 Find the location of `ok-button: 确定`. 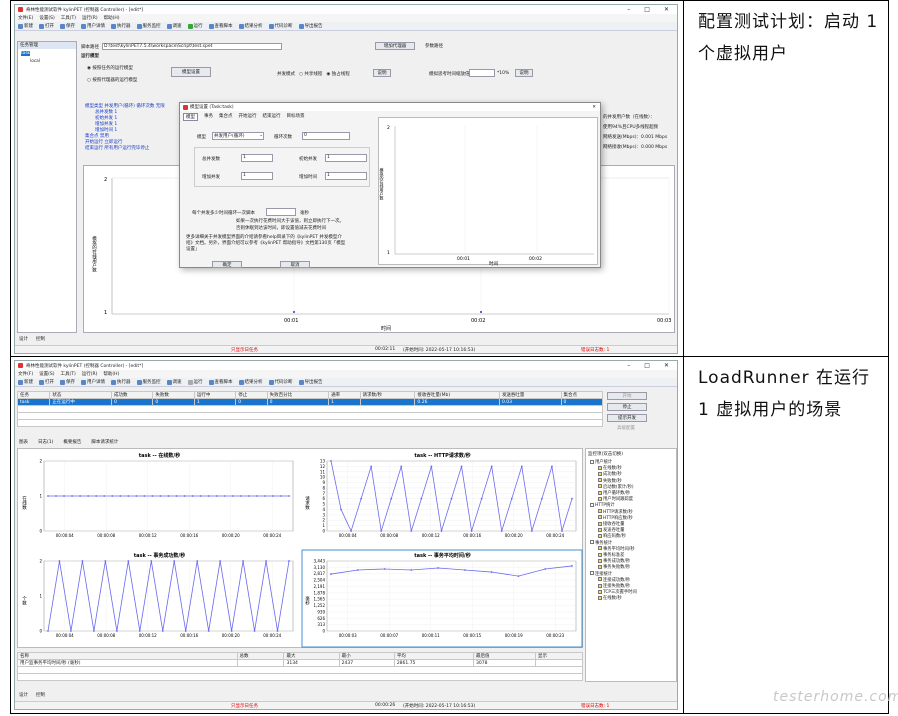

ok-button: 确定 is located at coordinates (227, 264).